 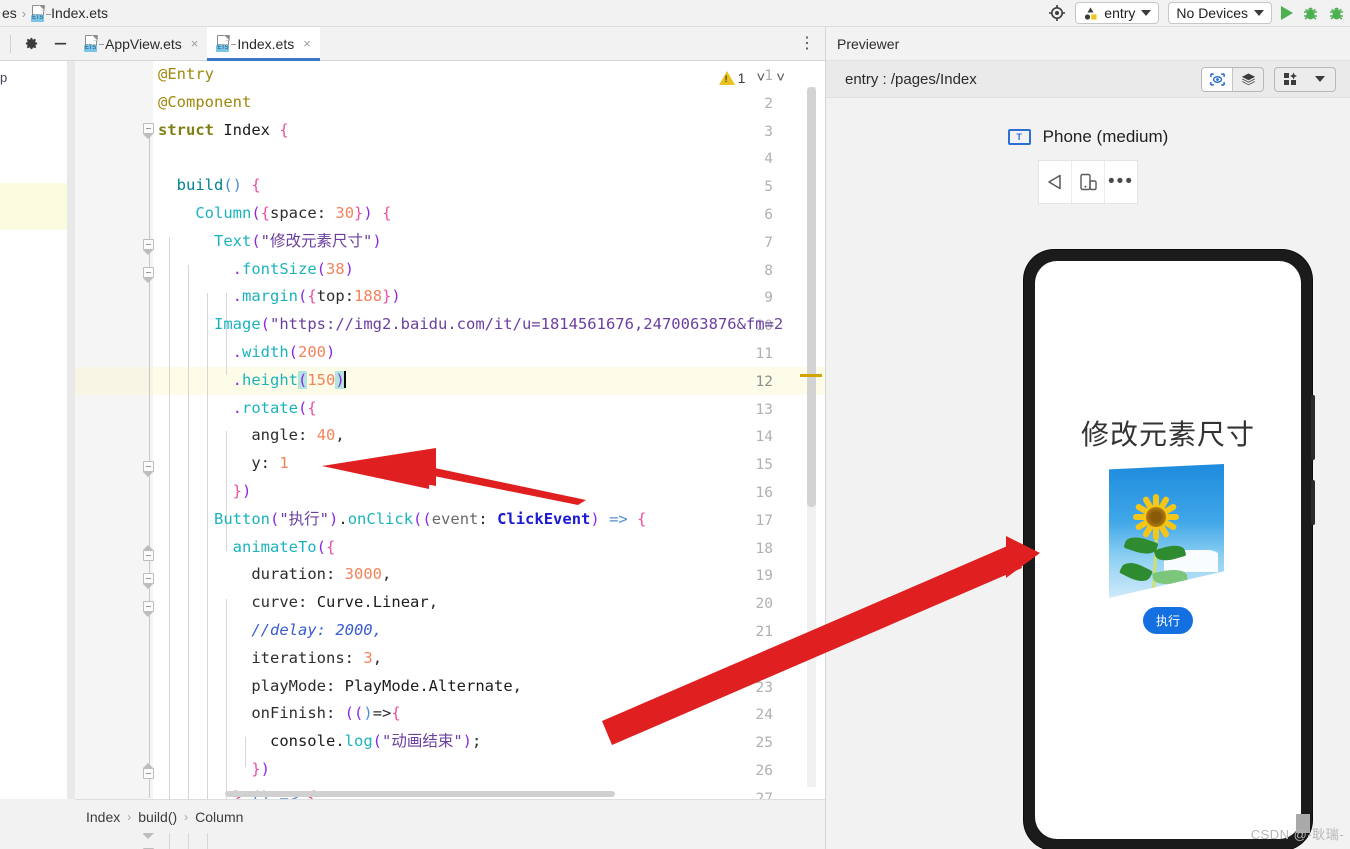 What do you see at coordinates (726, 77) in the screenshot?
I see `warning-triangle-icon` at bounding box center [726, 77].